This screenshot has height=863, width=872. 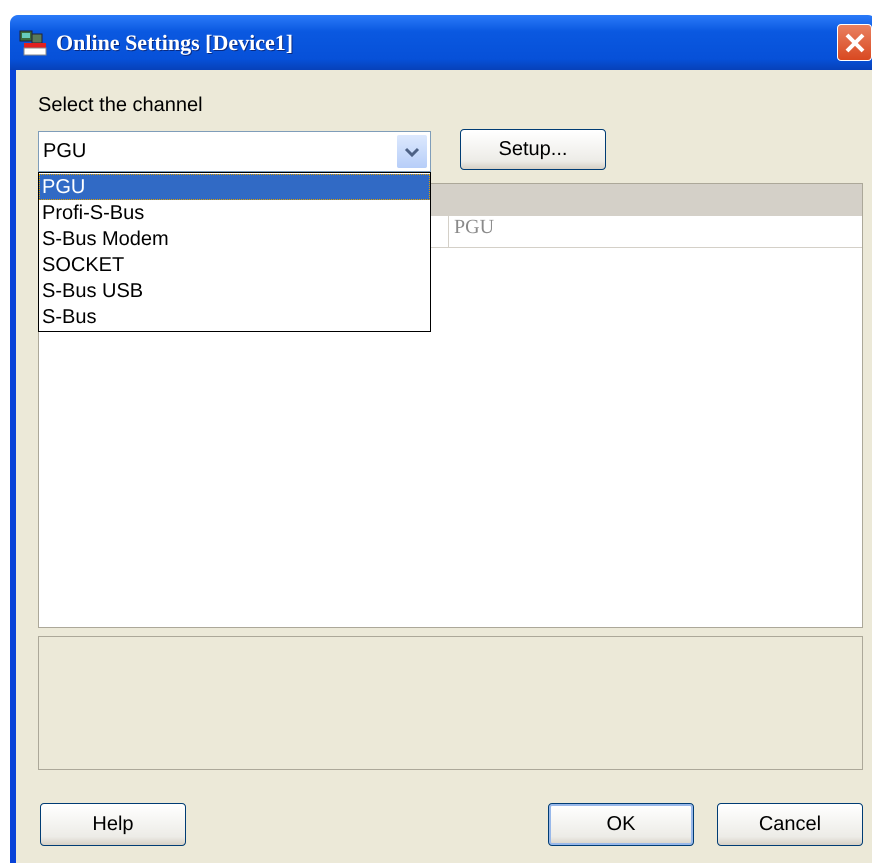 I want to click on dialog-button: OK, so click(x=621, y=824).